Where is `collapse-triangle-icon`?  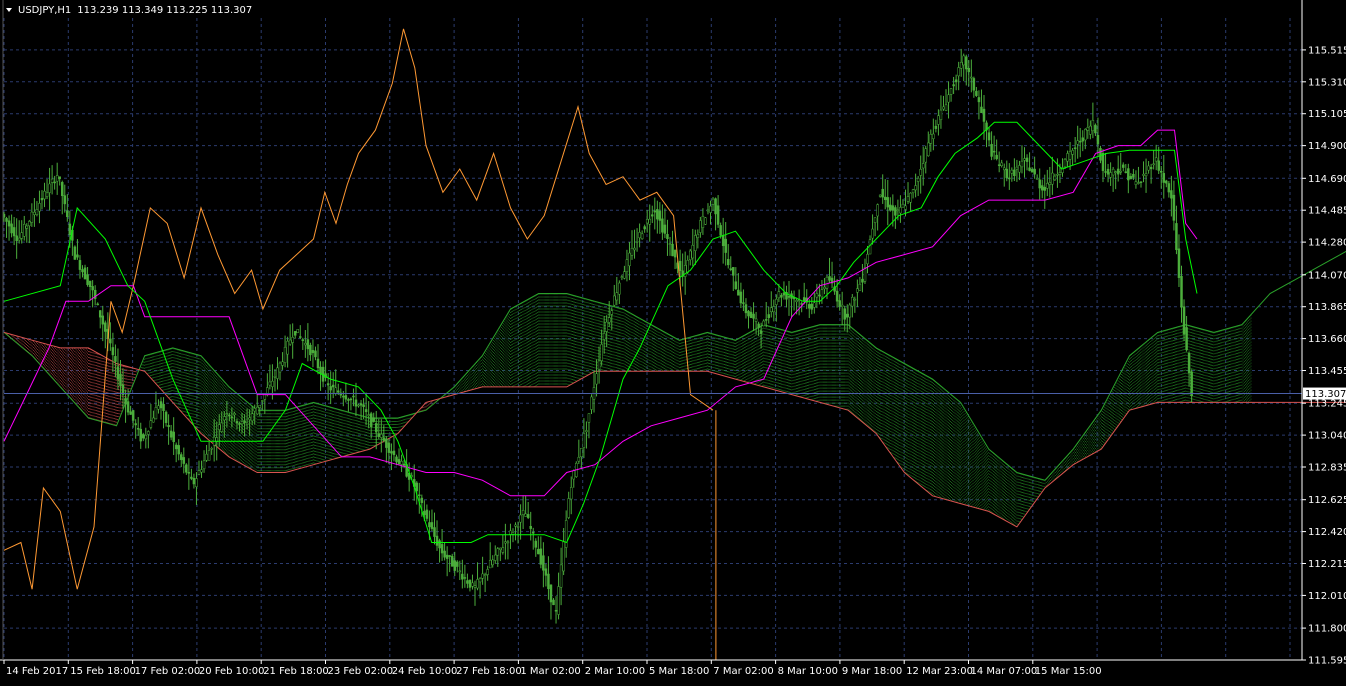
collapse-triangle-icon is located at coordinates (9, 10).